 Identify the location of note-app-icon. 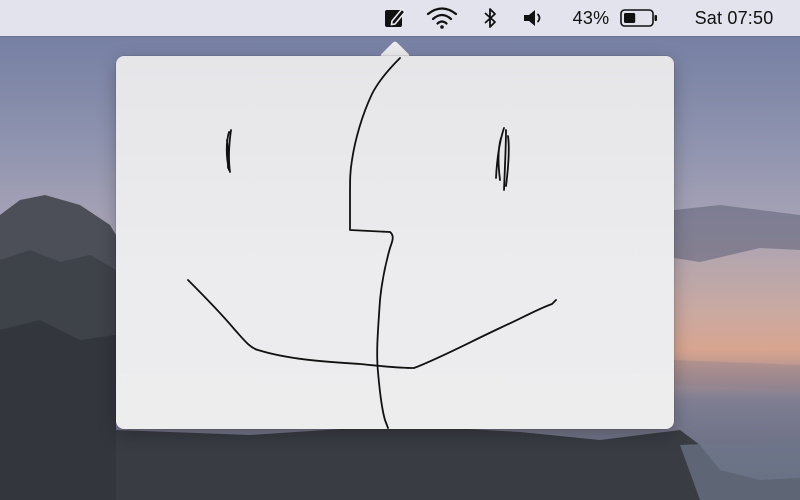
(395, 18).